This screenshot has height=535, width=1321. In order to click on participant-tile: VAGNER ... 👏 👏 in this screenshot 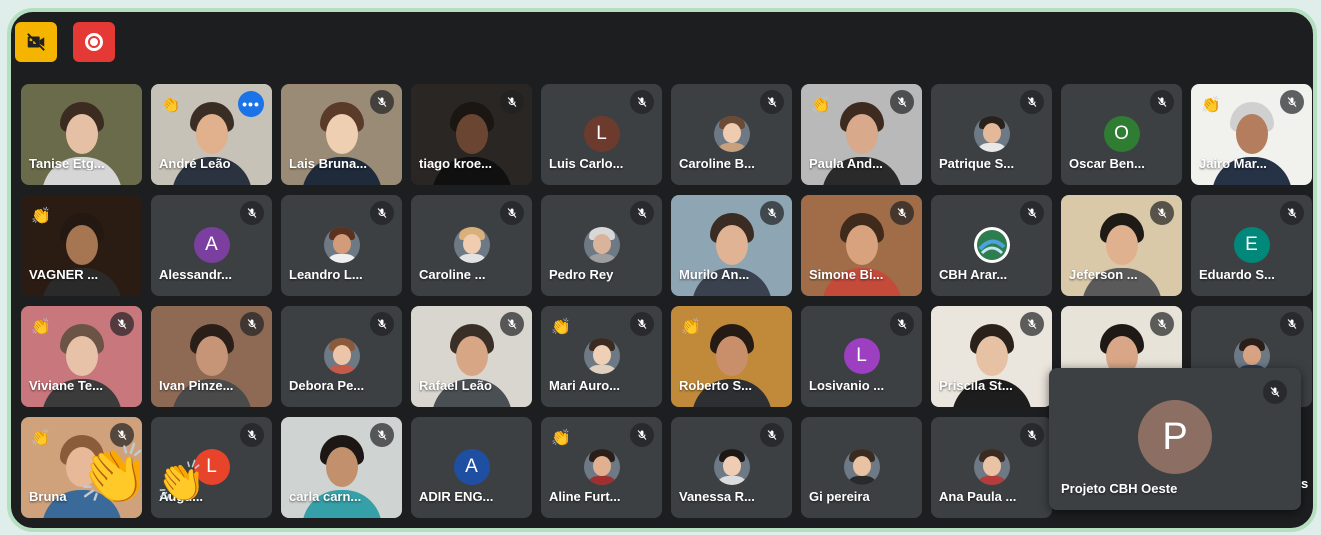, I will do `click(81, 245)`.